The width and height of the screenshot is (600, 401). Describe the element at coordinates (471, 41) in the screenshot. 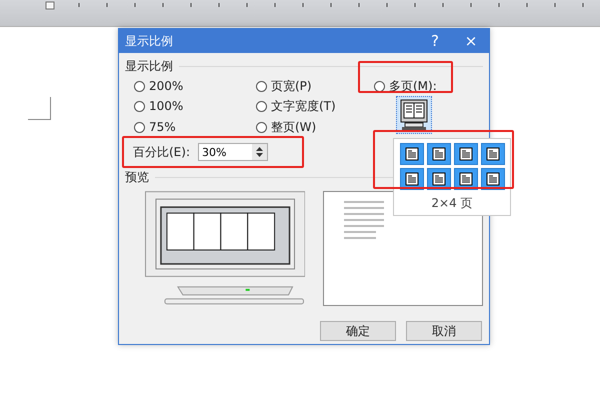

I see `close-button: ×` at that location.